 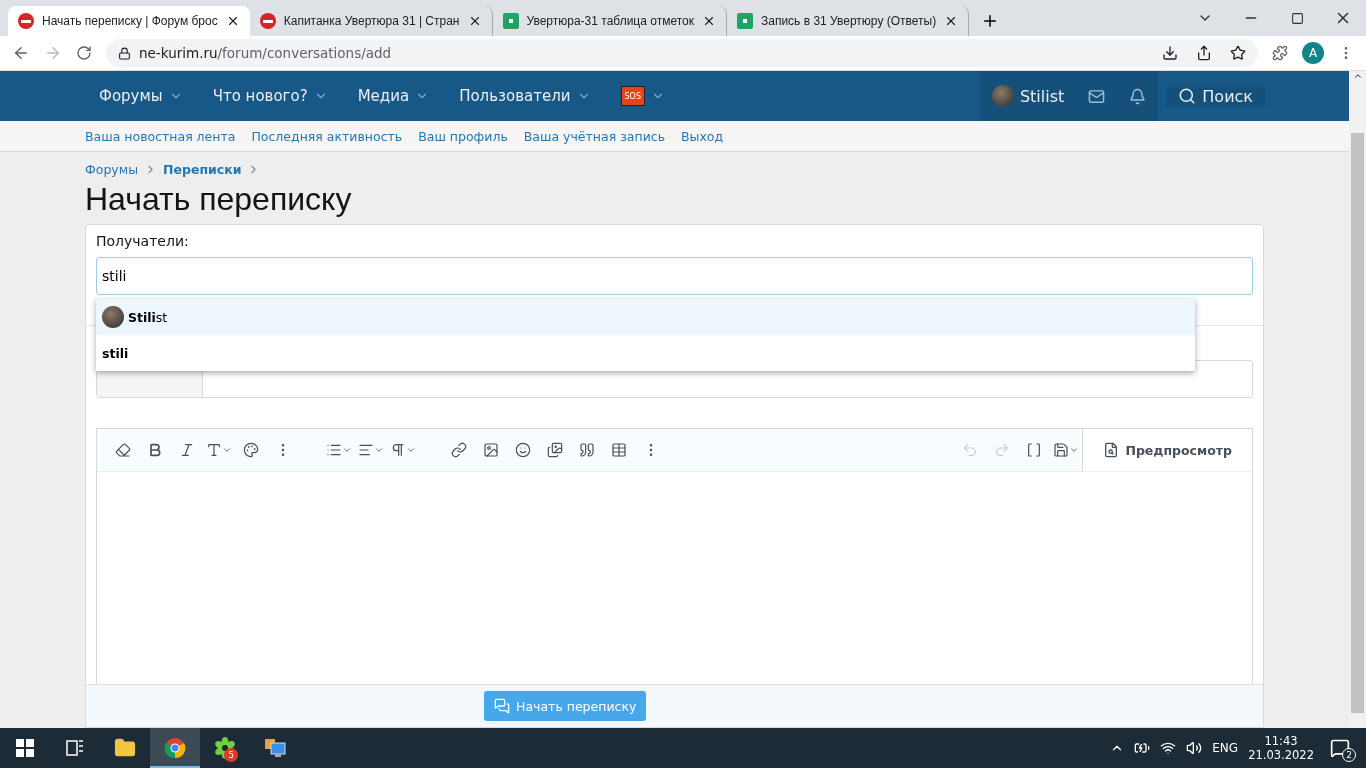 I want to click on taskbar-app: 5, so click(x=225, y=748).